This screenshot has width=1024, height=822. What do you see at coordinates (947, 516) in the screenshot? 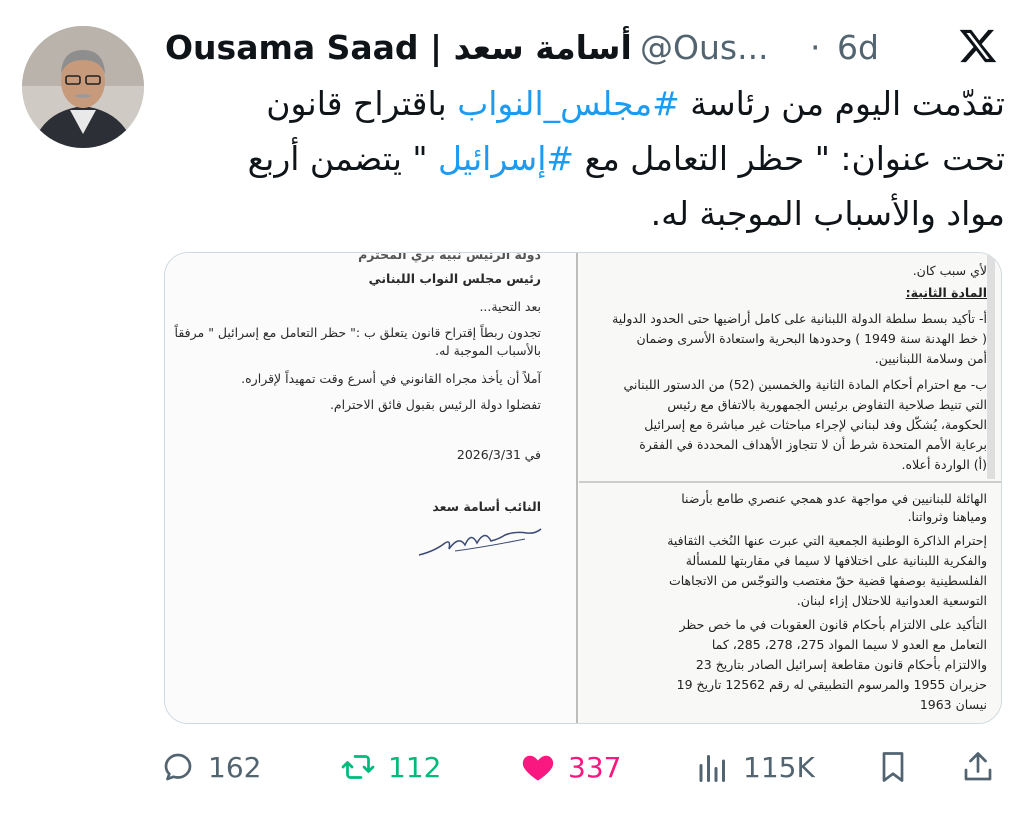
I see `doc-right-s1: ومياهنا وثرواتنا.` at bounding box center [947, 516].